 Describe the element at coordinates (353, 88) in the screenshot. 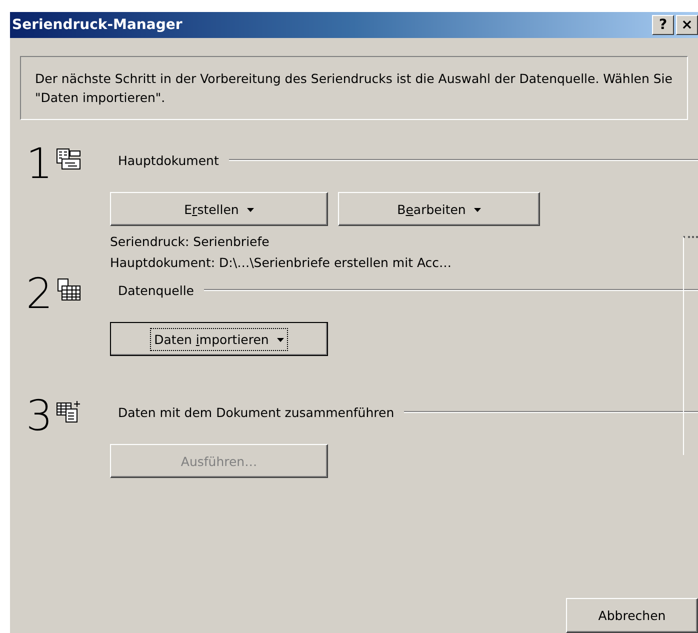

I see `instruction-text: Der nächste Schritt in der Vorbereitung des Seriendrucks ist die Auswahl der Datenquelle. Wählen Sie "Daten importieren".` at that location.